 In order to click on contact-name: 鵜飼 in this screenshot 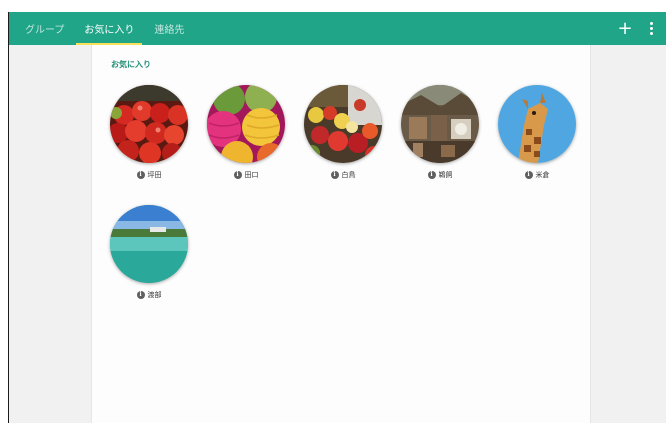, I will do `click(445, 175)`.